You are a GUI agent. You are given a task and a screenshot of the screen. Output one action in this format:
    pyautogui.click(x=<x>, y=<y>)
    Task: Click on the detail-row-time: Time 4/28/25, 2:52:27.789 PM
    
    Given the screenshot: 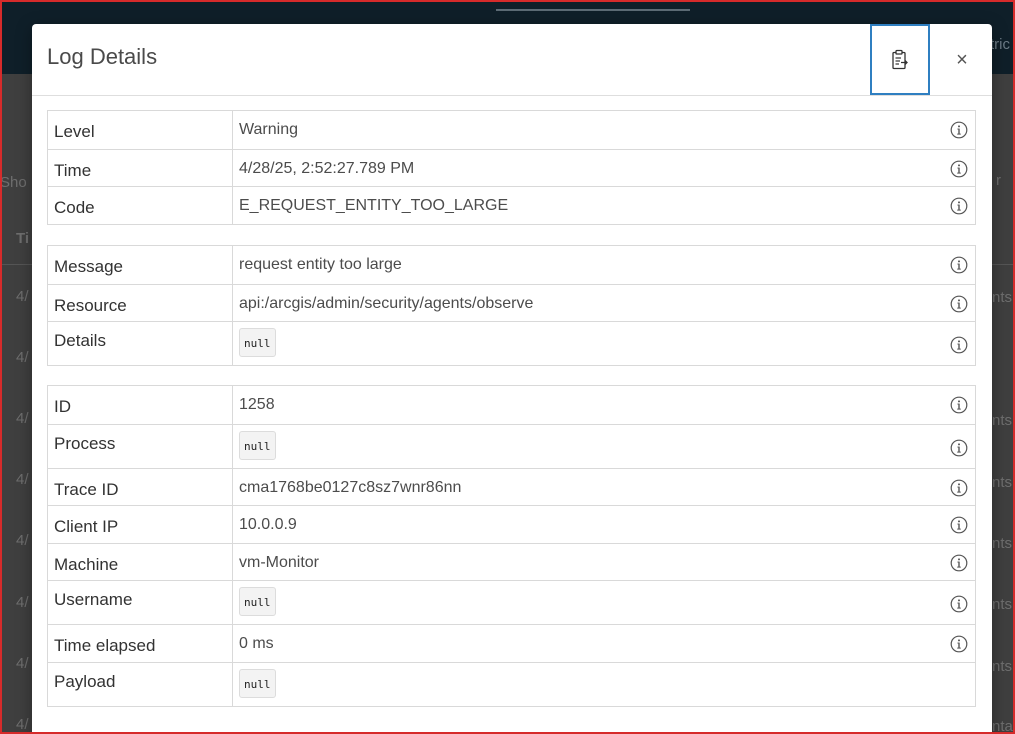 What is the action you would take?
    pyautogui.click(x=511, y=167)
    